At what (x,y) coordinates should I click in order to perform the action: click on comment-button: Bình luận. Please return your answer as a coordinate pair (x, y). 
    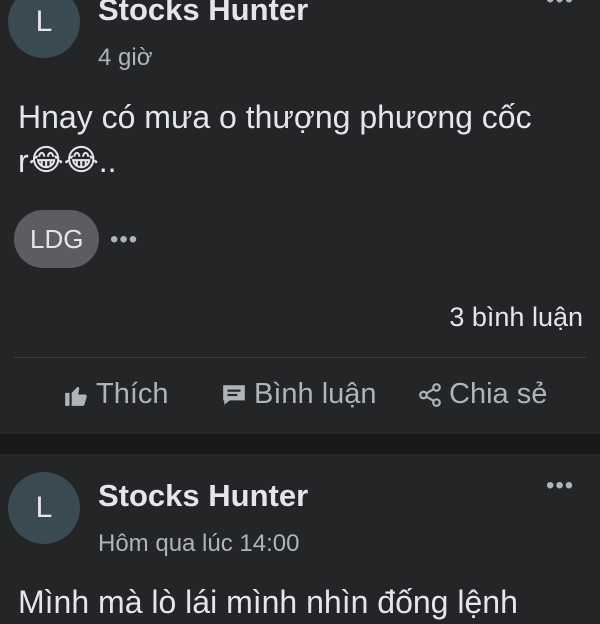
    Looking at the image, I should click on (298, 394).